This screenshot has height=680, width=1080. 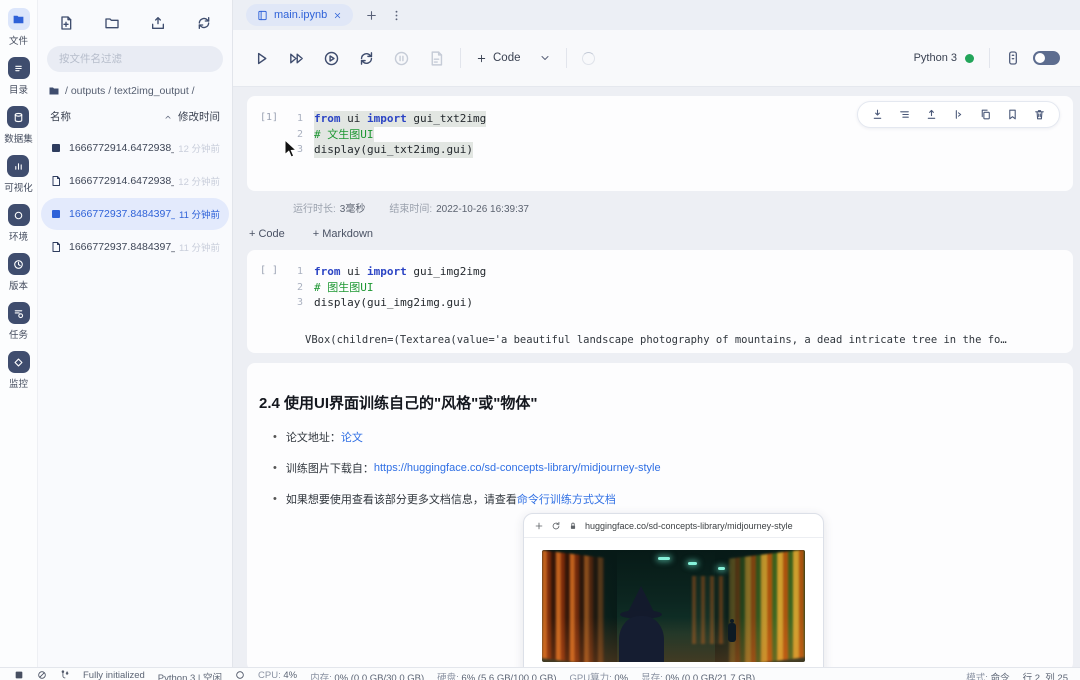 I want to click on slash-circle-icon, so click(x=42, y=675).